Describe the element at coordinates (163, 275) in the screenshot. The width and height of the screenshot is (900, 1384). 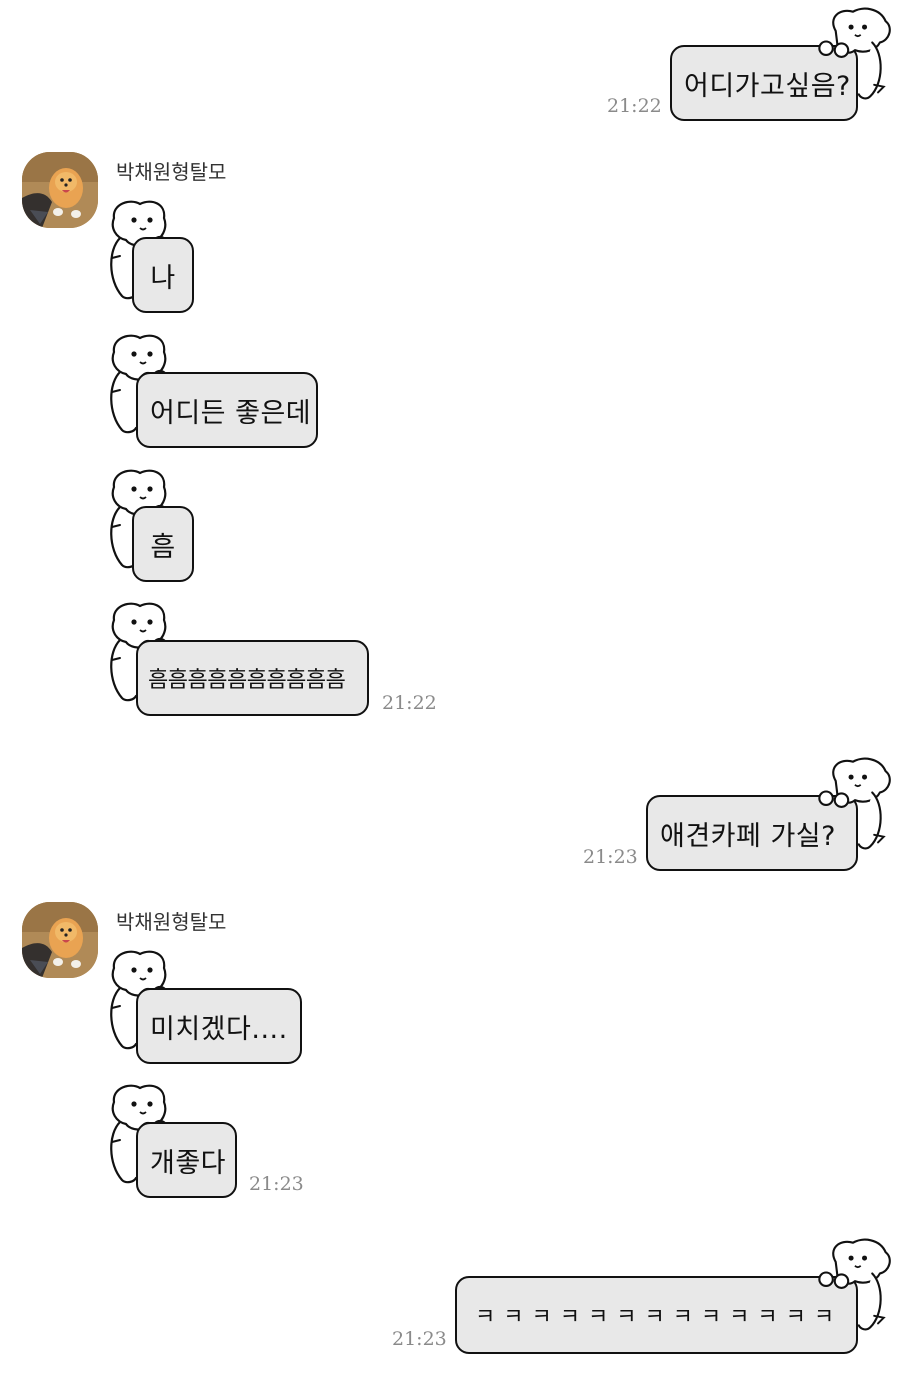
I see `incoming-message-bubble: 나` at that location.